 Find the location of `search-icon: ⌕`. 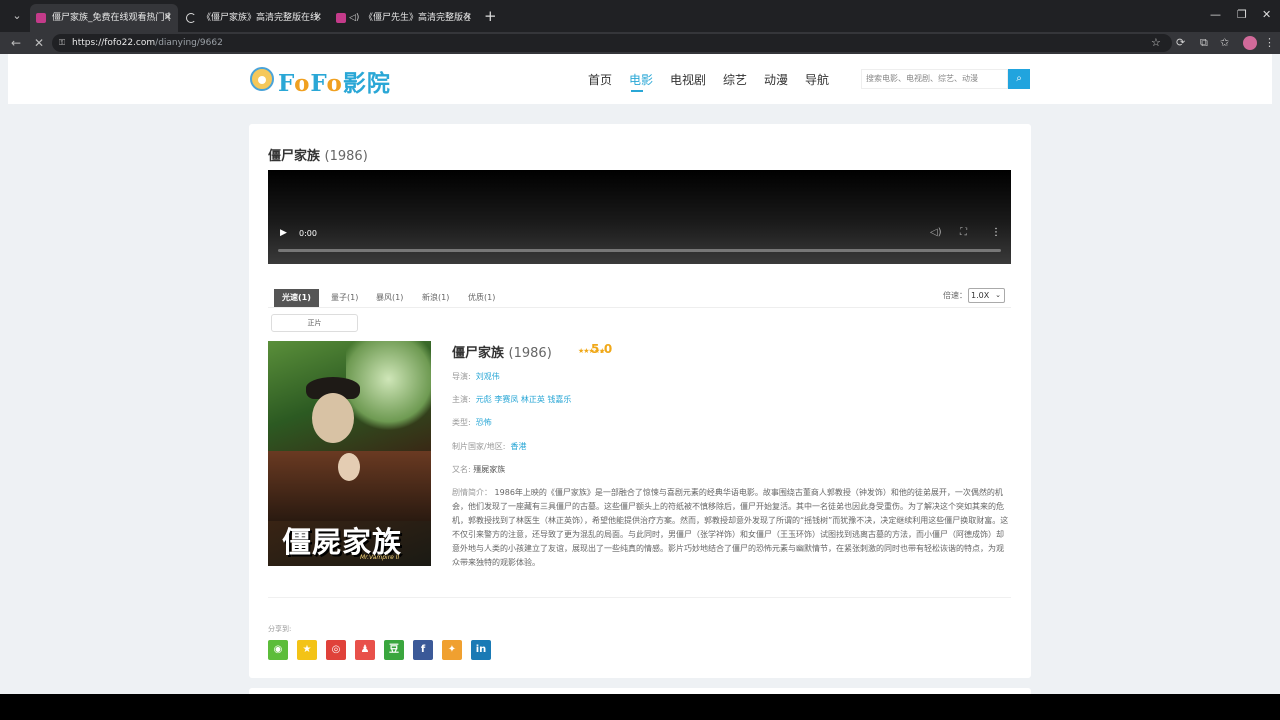

search-icon: ⌕ is located at coordinates (1019, 78).